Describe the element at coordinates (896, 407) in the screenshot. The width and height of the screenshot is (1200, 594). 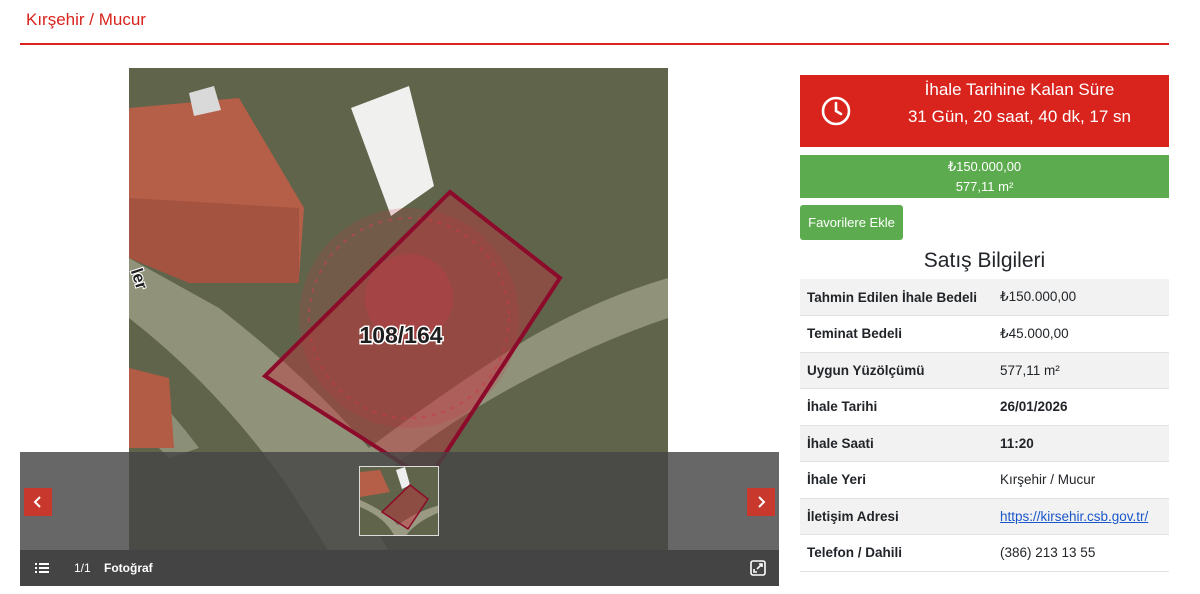
I see `row-key: İhale Tarihi` at that location.